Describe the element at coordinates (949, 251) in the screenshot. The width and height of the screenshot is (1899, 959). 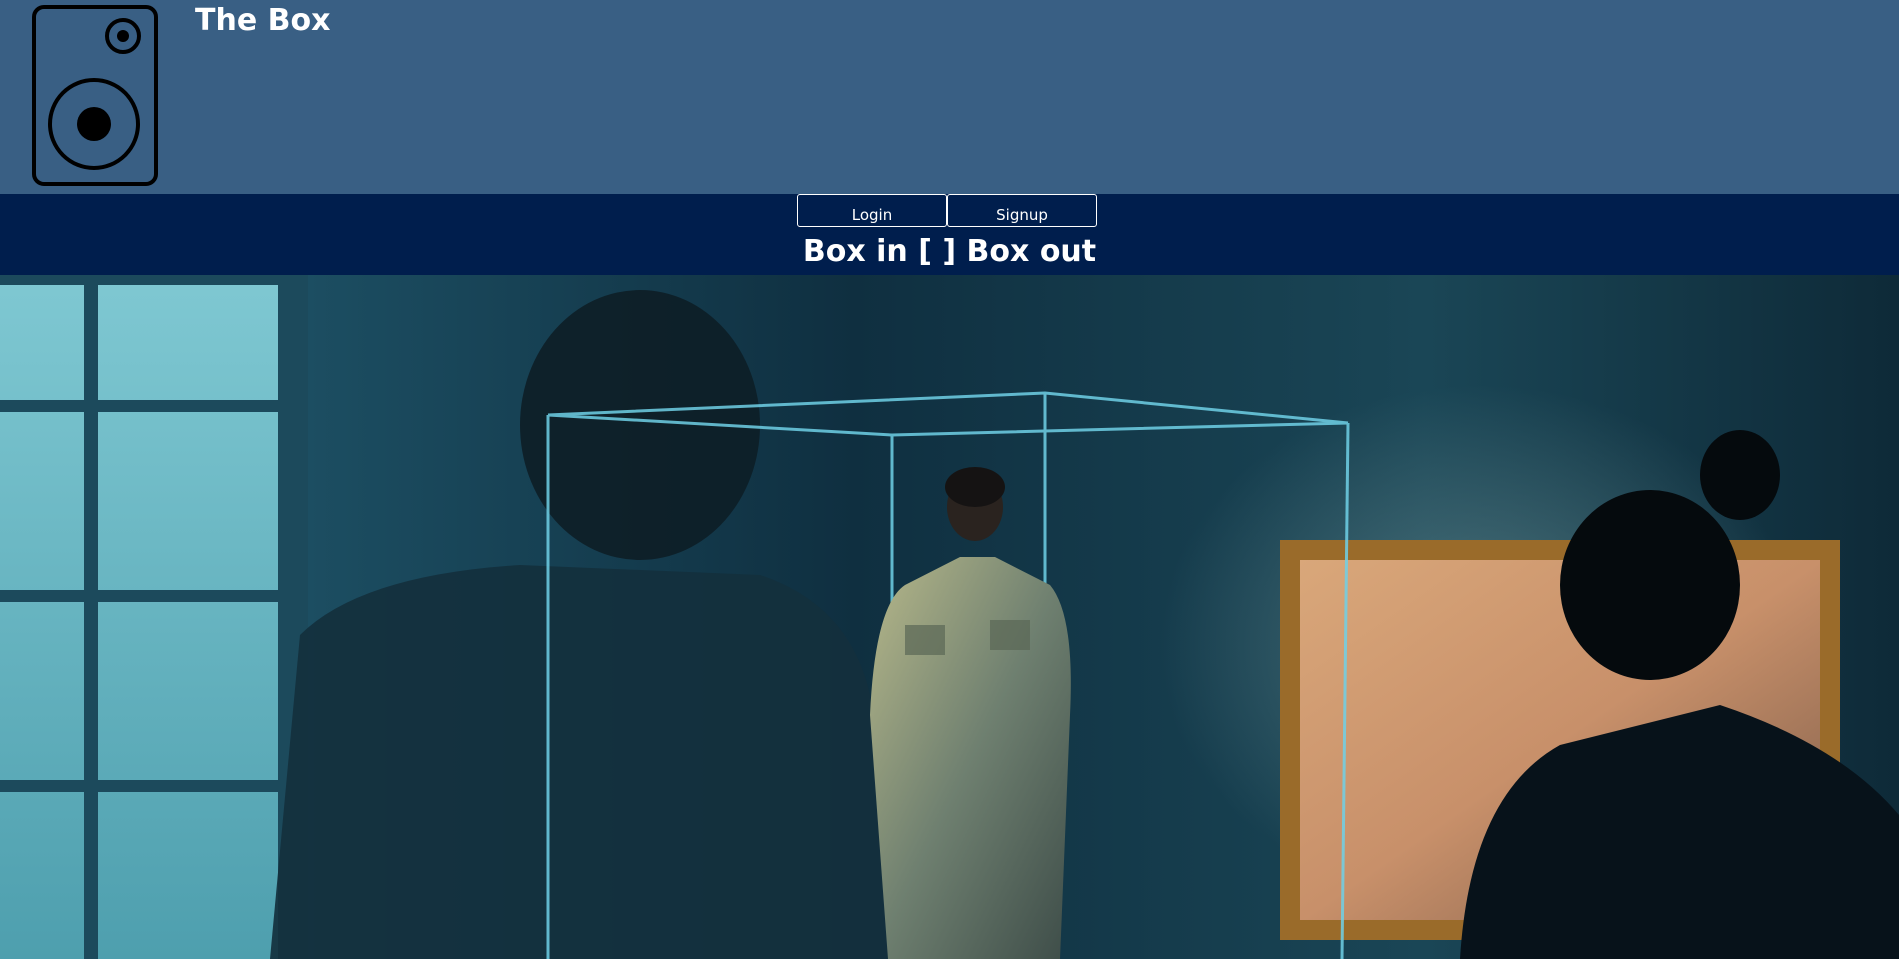
I see `tagline: Box in [ ] Box out` at that location.